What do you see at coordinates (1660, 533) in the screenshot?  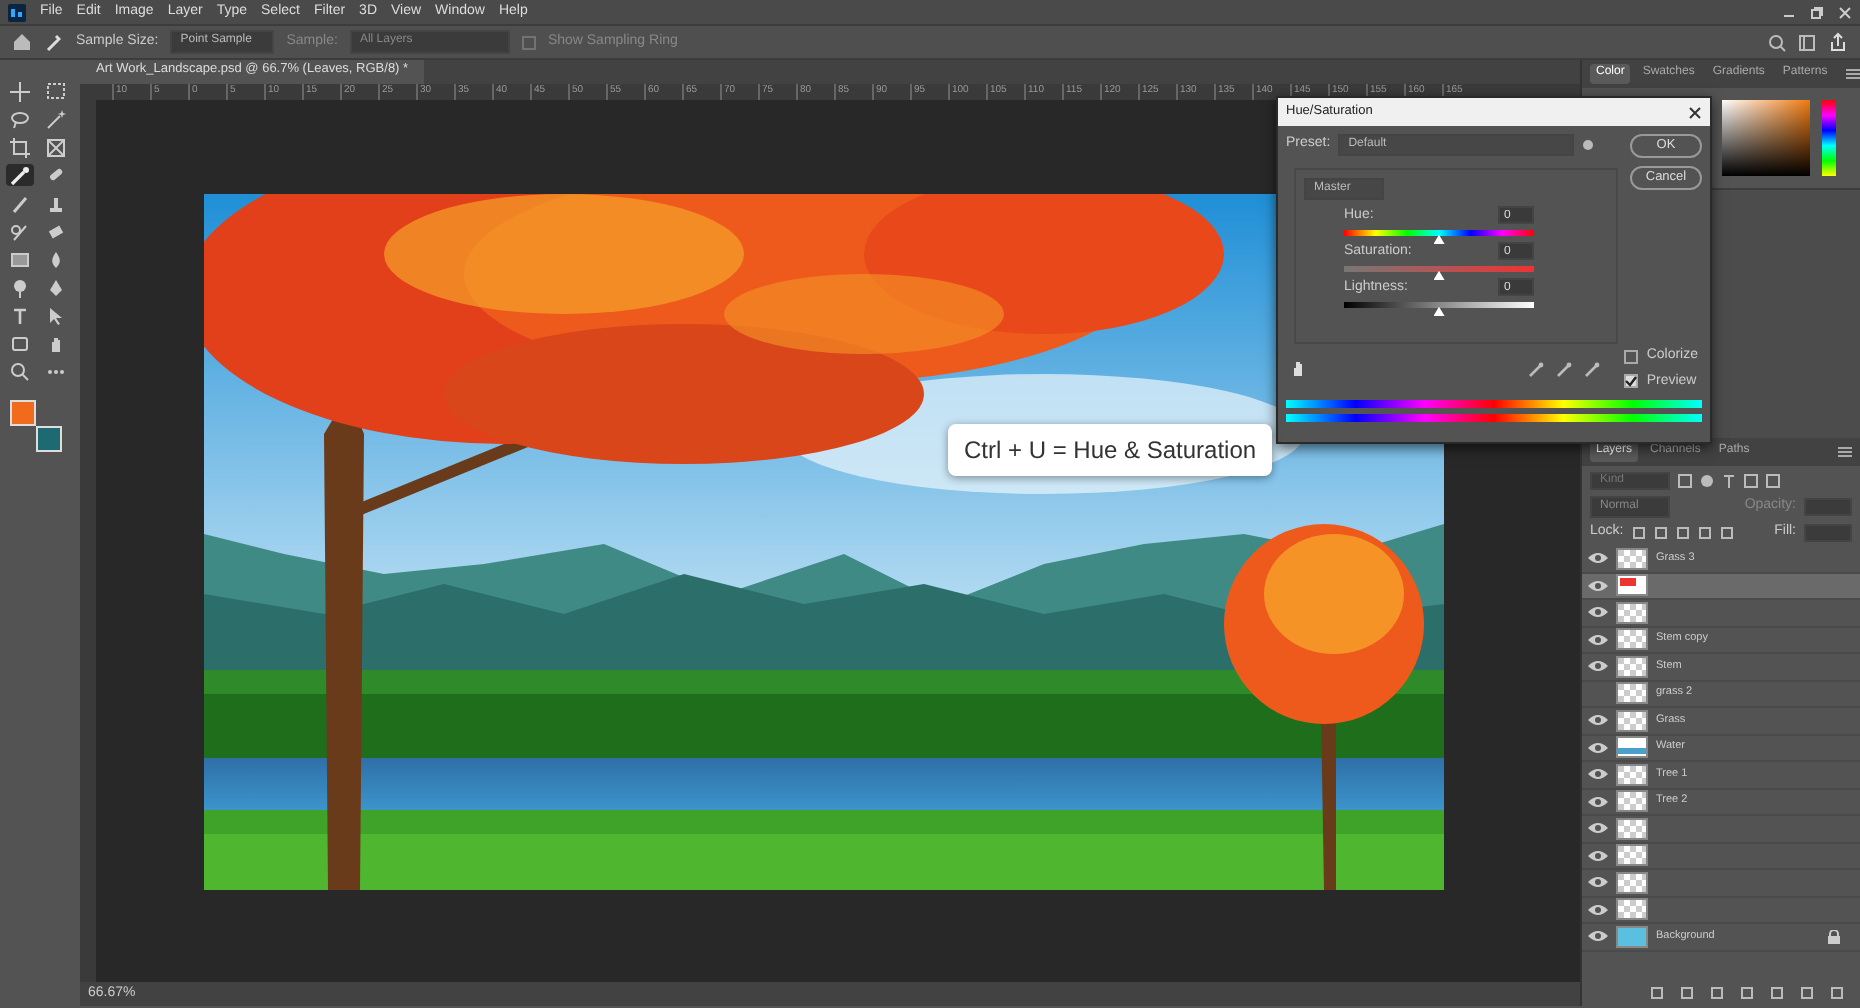 I see `lock-brush-icon` at bounding box center [1660, 533].